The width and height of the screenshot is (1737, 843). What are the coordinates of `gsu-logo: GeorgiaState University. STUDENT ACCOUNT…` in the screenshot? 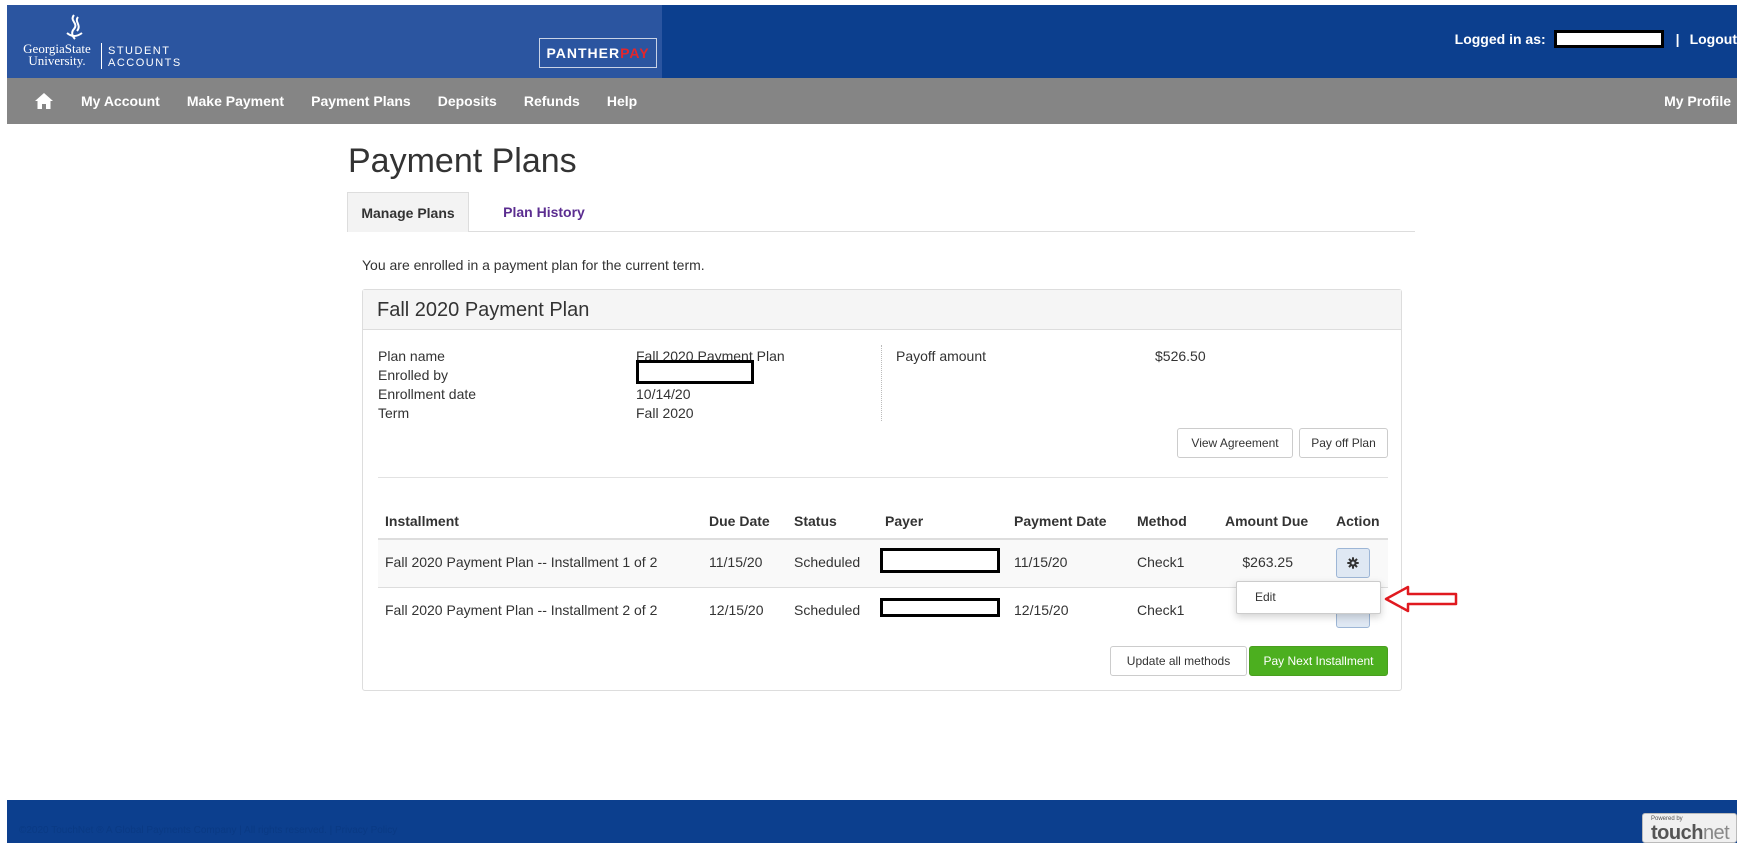 It's located at (104, 43).